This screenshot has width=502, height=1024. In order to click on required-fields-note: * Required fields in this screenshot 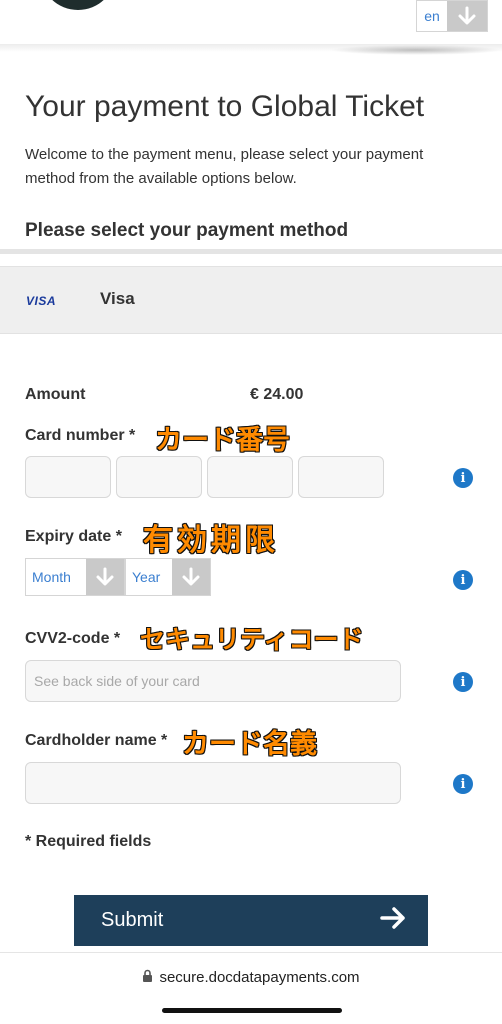, I will do `click(88, 841)`.